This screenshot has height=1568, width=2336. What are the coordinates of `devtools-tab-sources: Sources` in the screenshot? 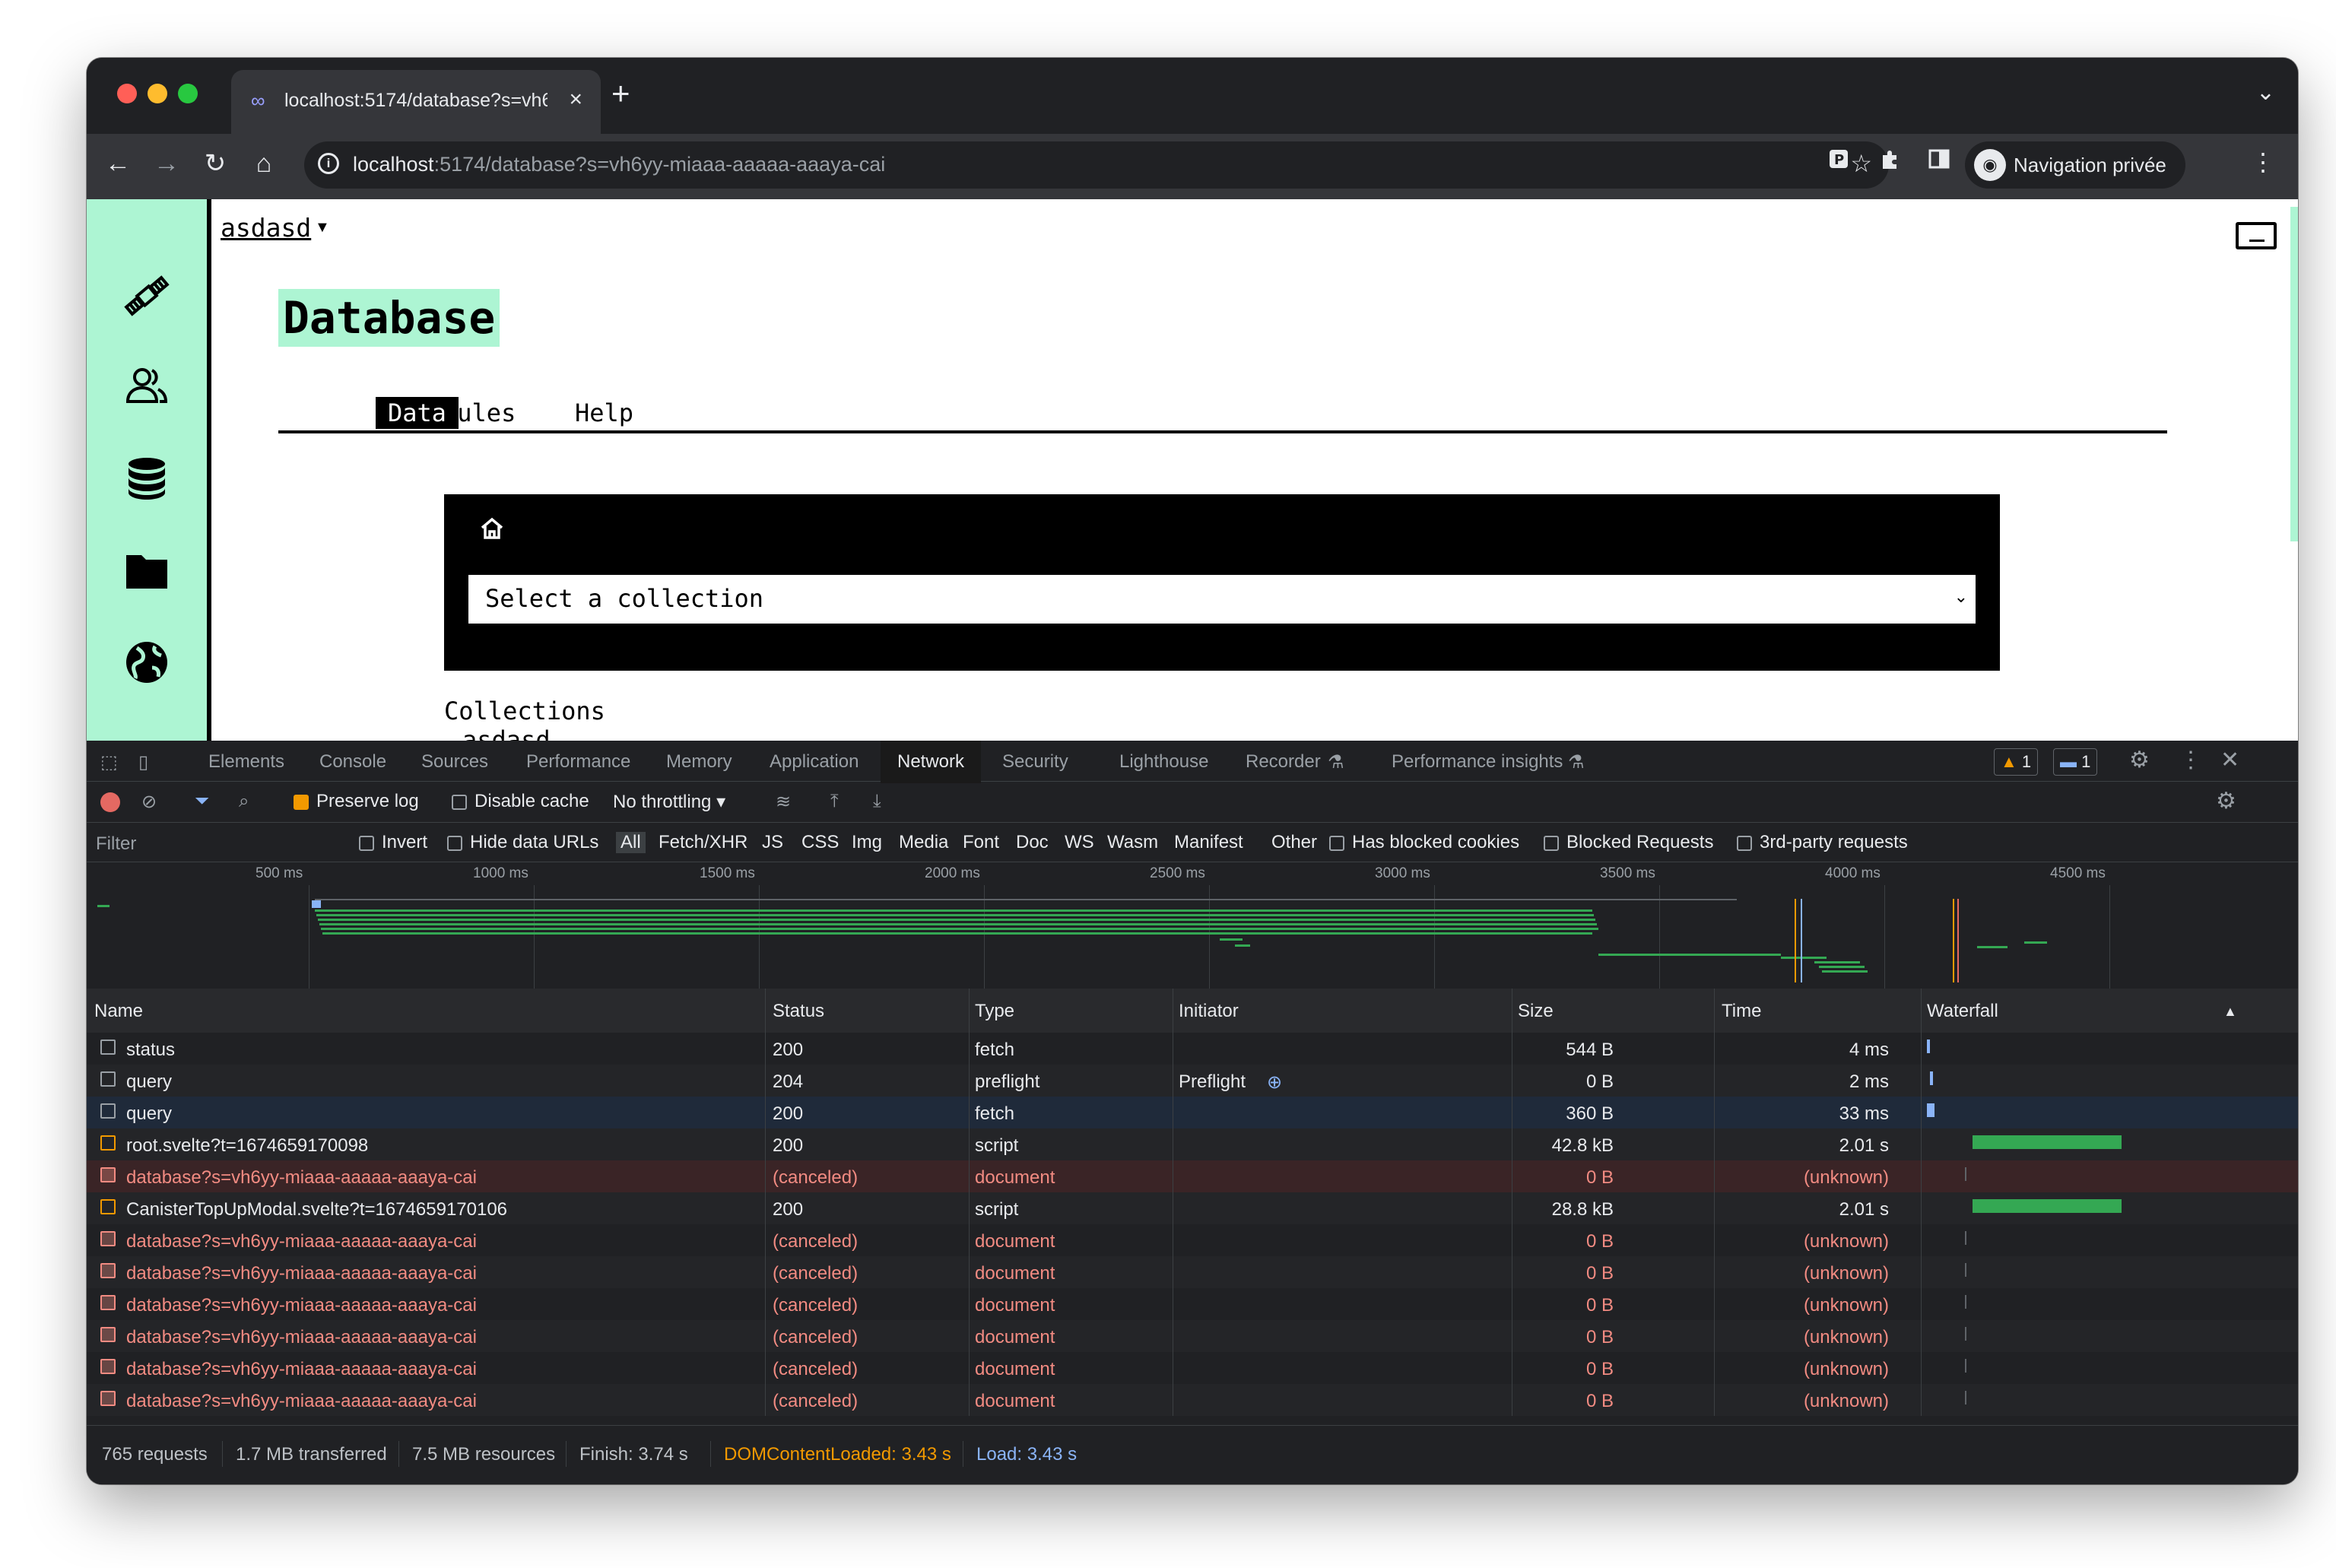 It's located at (454, 762).